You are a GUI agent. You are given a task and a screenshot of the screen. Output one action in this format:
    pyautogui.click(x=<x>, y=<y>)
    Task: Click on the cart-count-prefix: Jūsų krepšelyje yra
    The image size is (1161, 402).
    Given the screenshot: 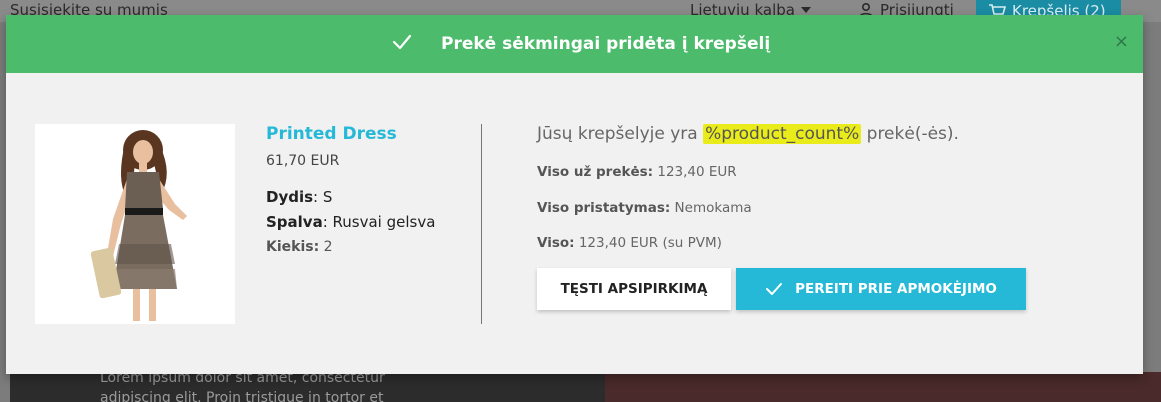 What is the action you would take?
    pyautogui.click(x=620, y=134)
    